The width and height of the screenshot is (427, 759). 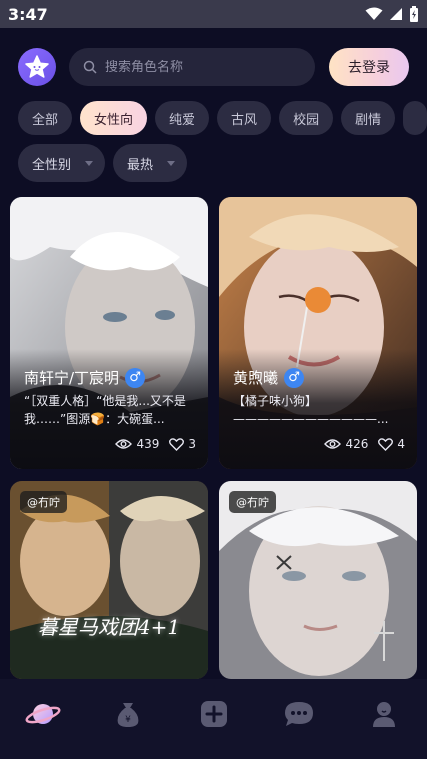 I want to click on sort-filter-dropdown: 最热, so click(x=150, y=163).